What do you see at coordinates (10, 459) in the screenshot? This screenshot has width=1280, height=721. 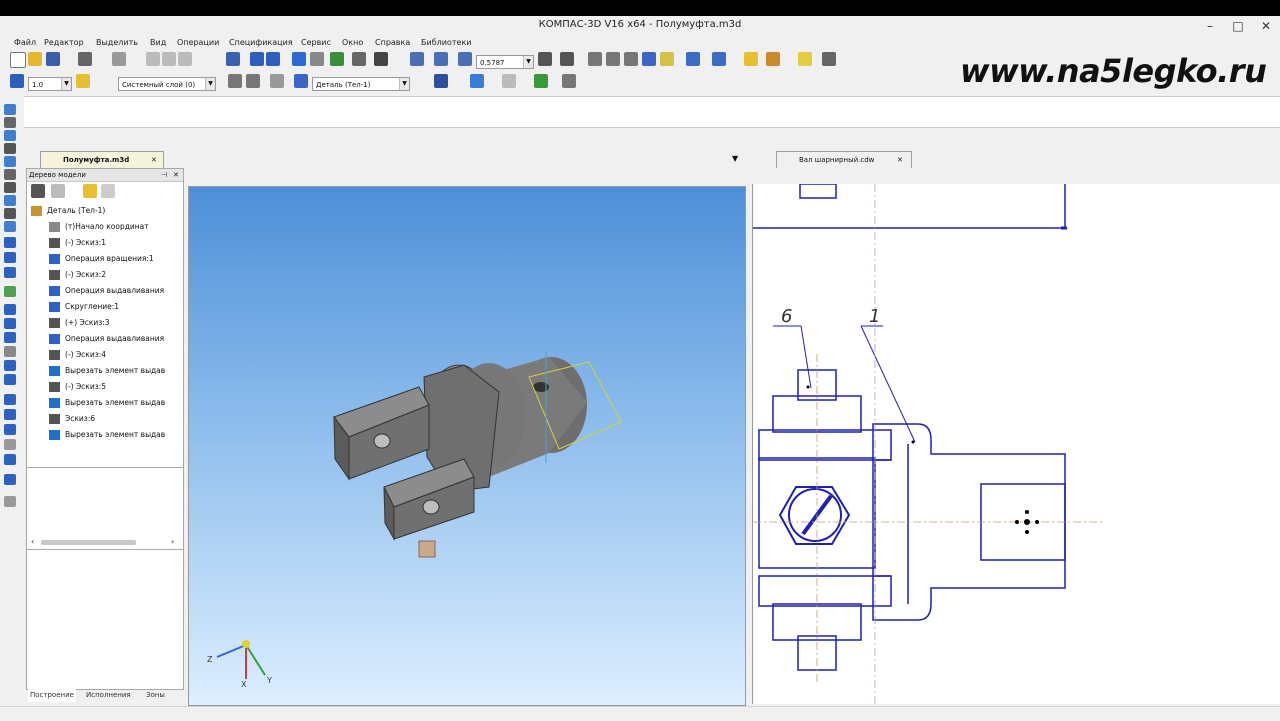 I see `report-icon` at bounding box center [10, 459].